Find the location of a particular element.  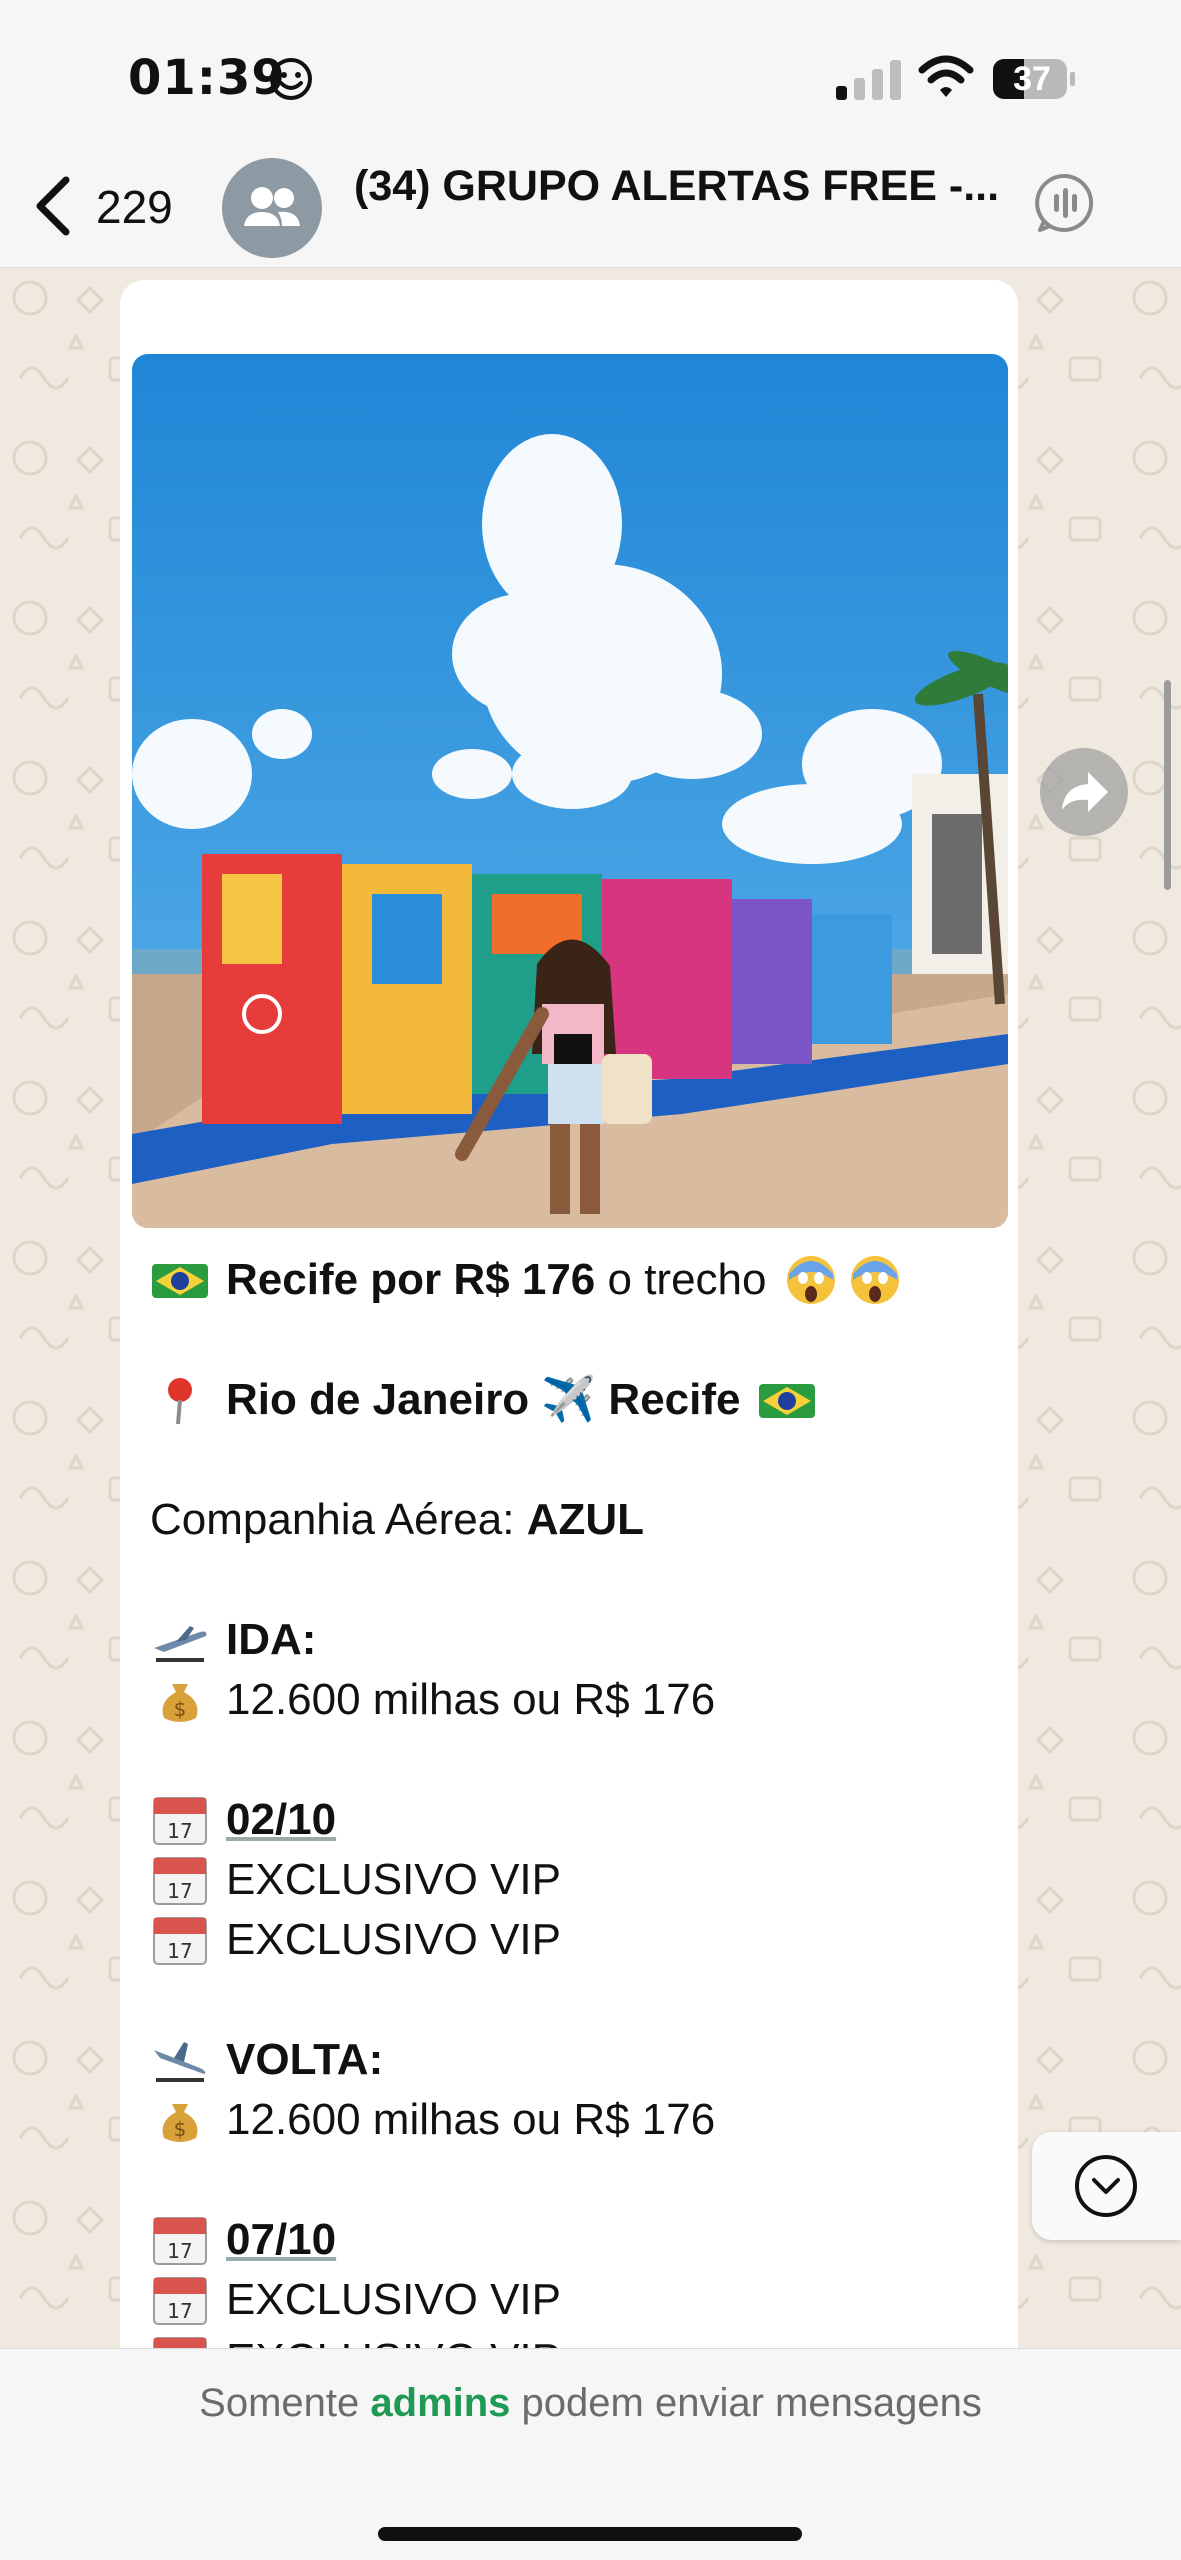

line-airline: Companhia Aérea: AZUL is located at coordinates (570, 1520).